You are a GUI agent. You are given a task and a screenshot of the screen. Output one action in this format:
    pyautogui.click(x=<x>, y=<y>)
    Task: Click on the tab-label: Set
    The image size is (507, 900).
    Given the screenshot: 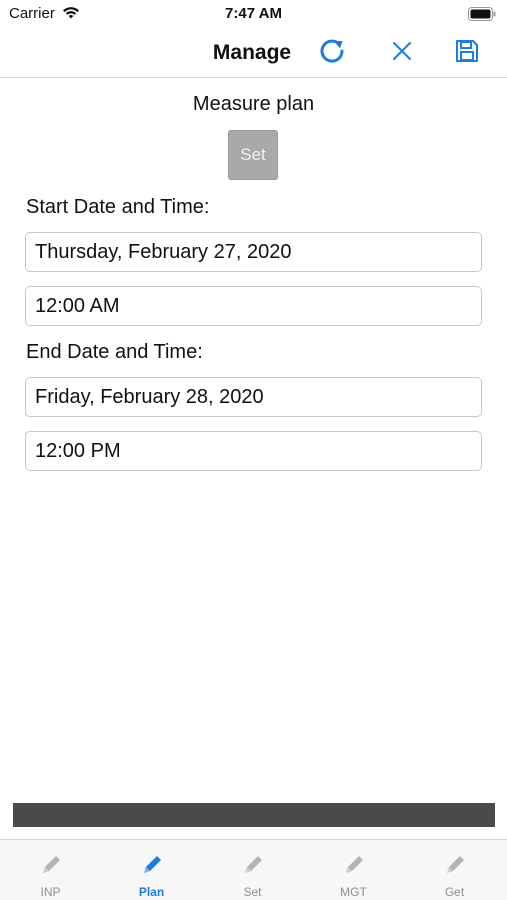 What is the action you would take?
    pyautogui.click(x=252, y=892)
    